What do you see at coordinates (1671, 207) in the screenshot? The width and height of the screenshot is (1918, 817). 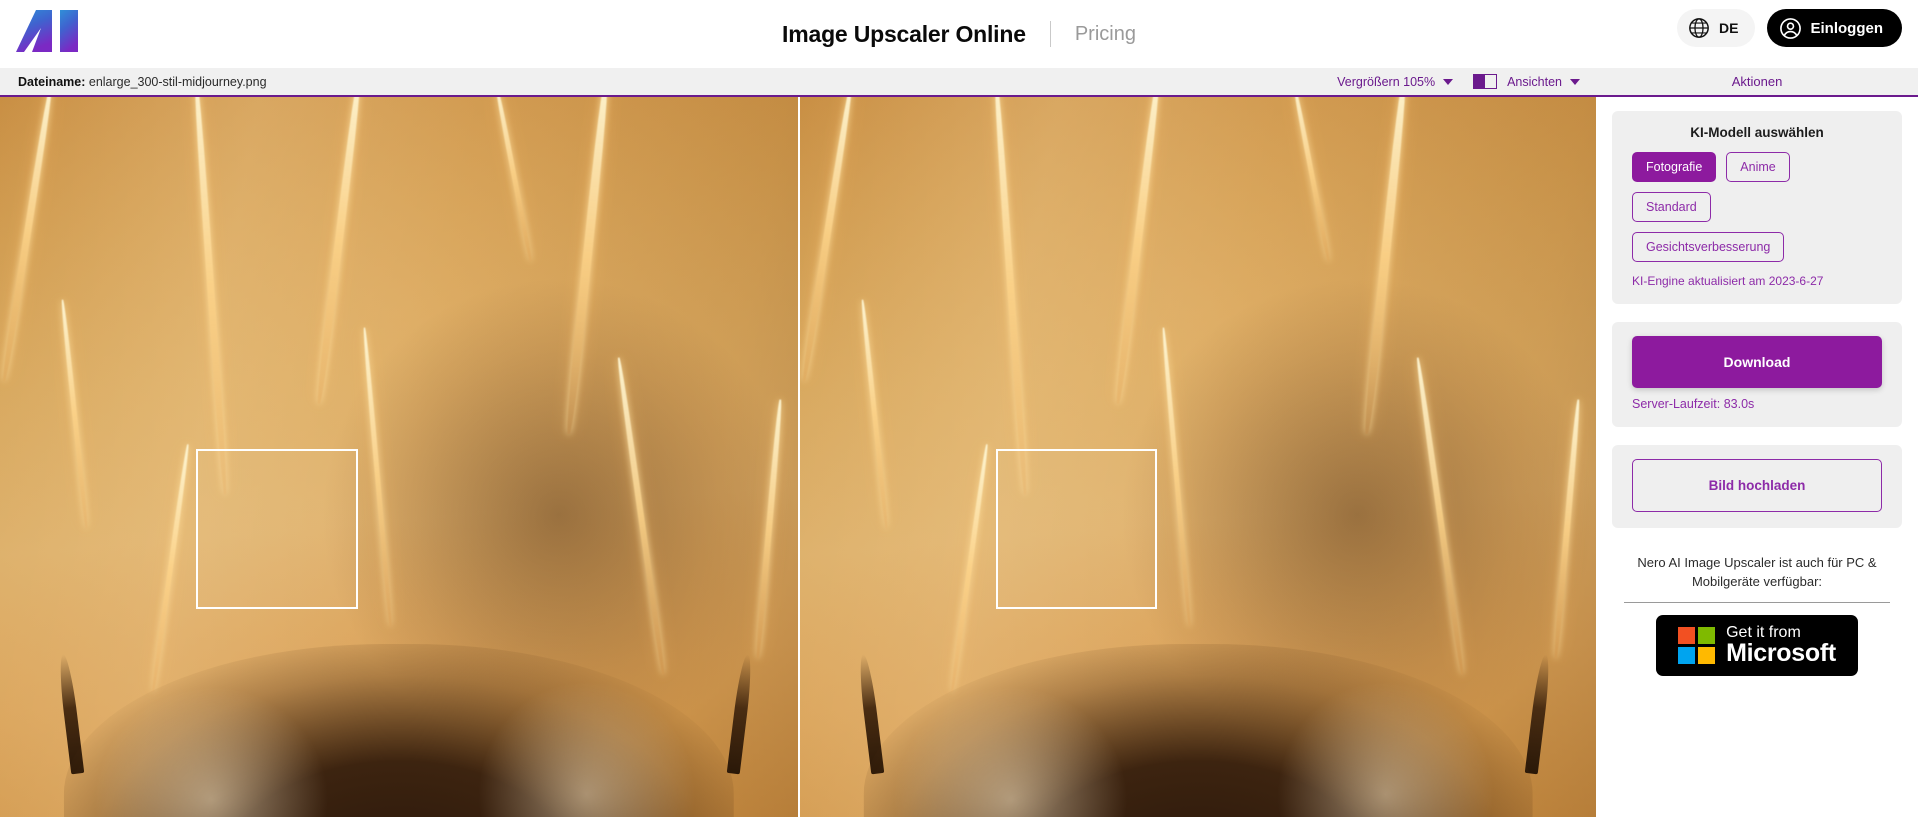 I see `model-option-standard: Standard` at bounding box center [1671, 207].